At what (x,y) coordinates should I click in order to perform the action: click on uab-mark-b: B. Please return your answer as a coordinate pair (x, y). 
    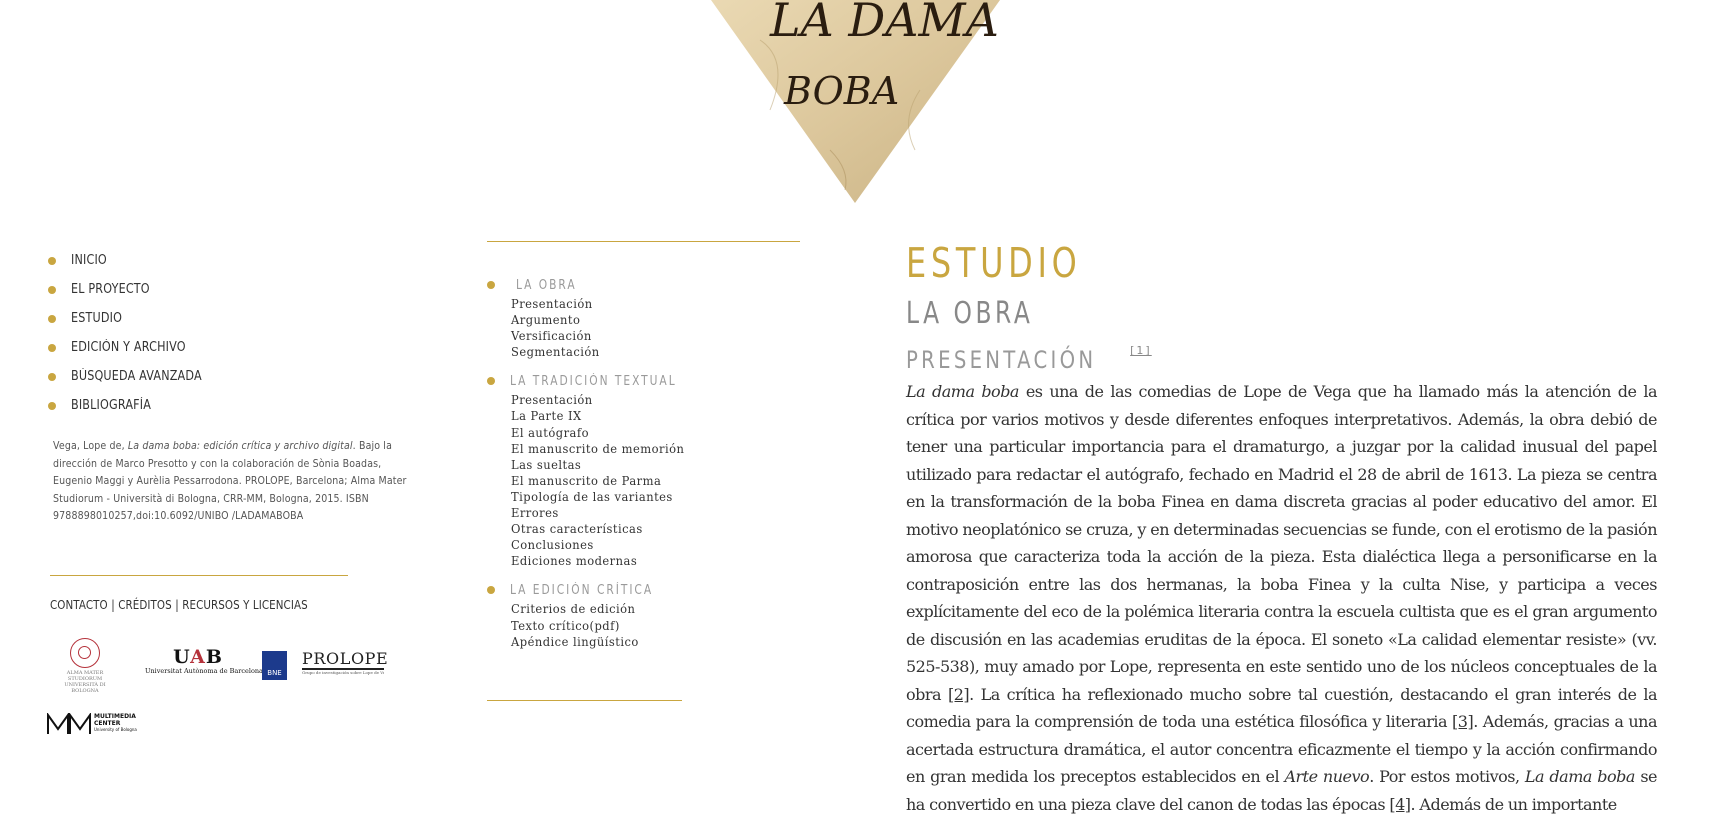
    Looking at the image, I should click on (214, 657).